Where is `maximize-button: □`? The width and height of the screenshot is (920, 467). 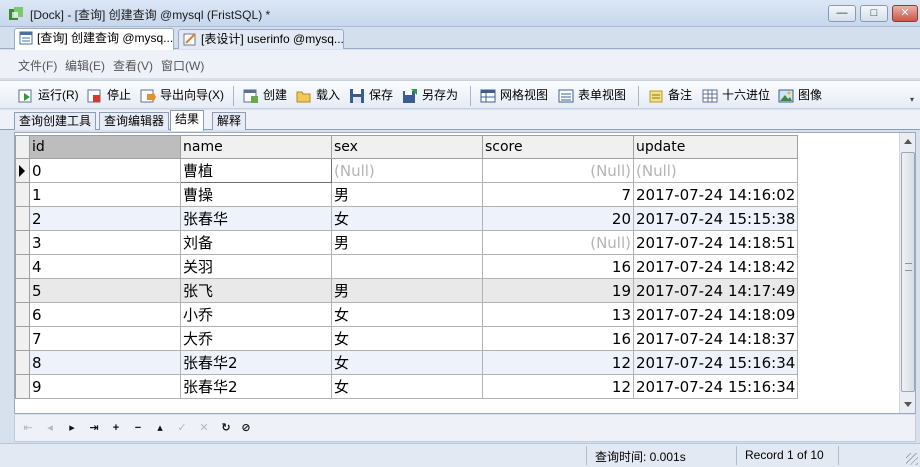
maximize-button: □ is located at coordinates (874, 13).